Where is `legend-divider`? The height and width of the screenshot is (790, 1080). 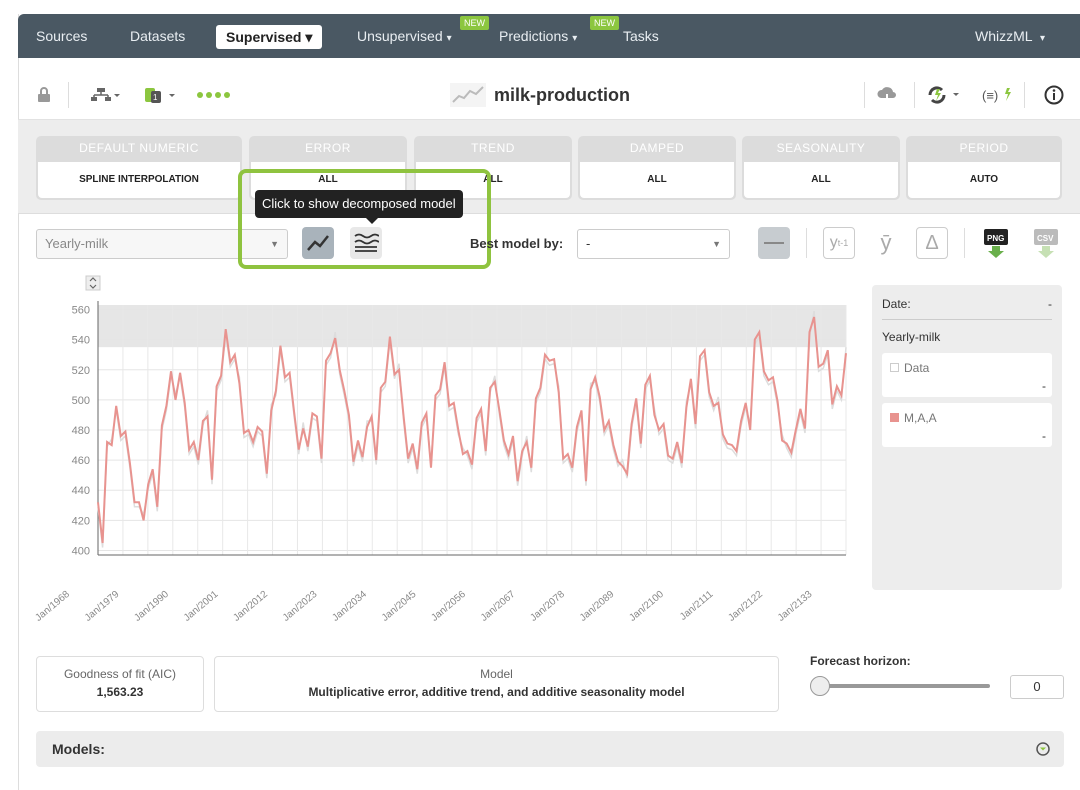 legend-divider is located at coordinates (967, 319).